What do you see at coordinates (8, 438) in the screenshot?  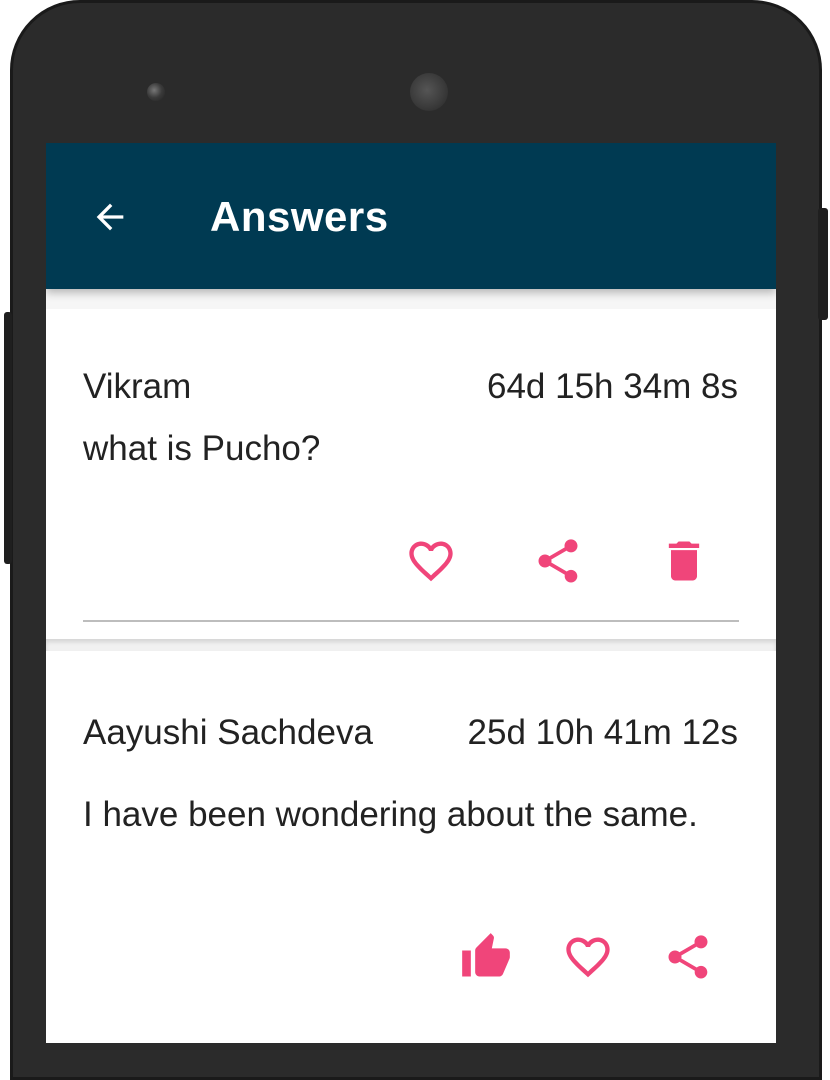 I see `volume-button` at bounding box center [8, 438].